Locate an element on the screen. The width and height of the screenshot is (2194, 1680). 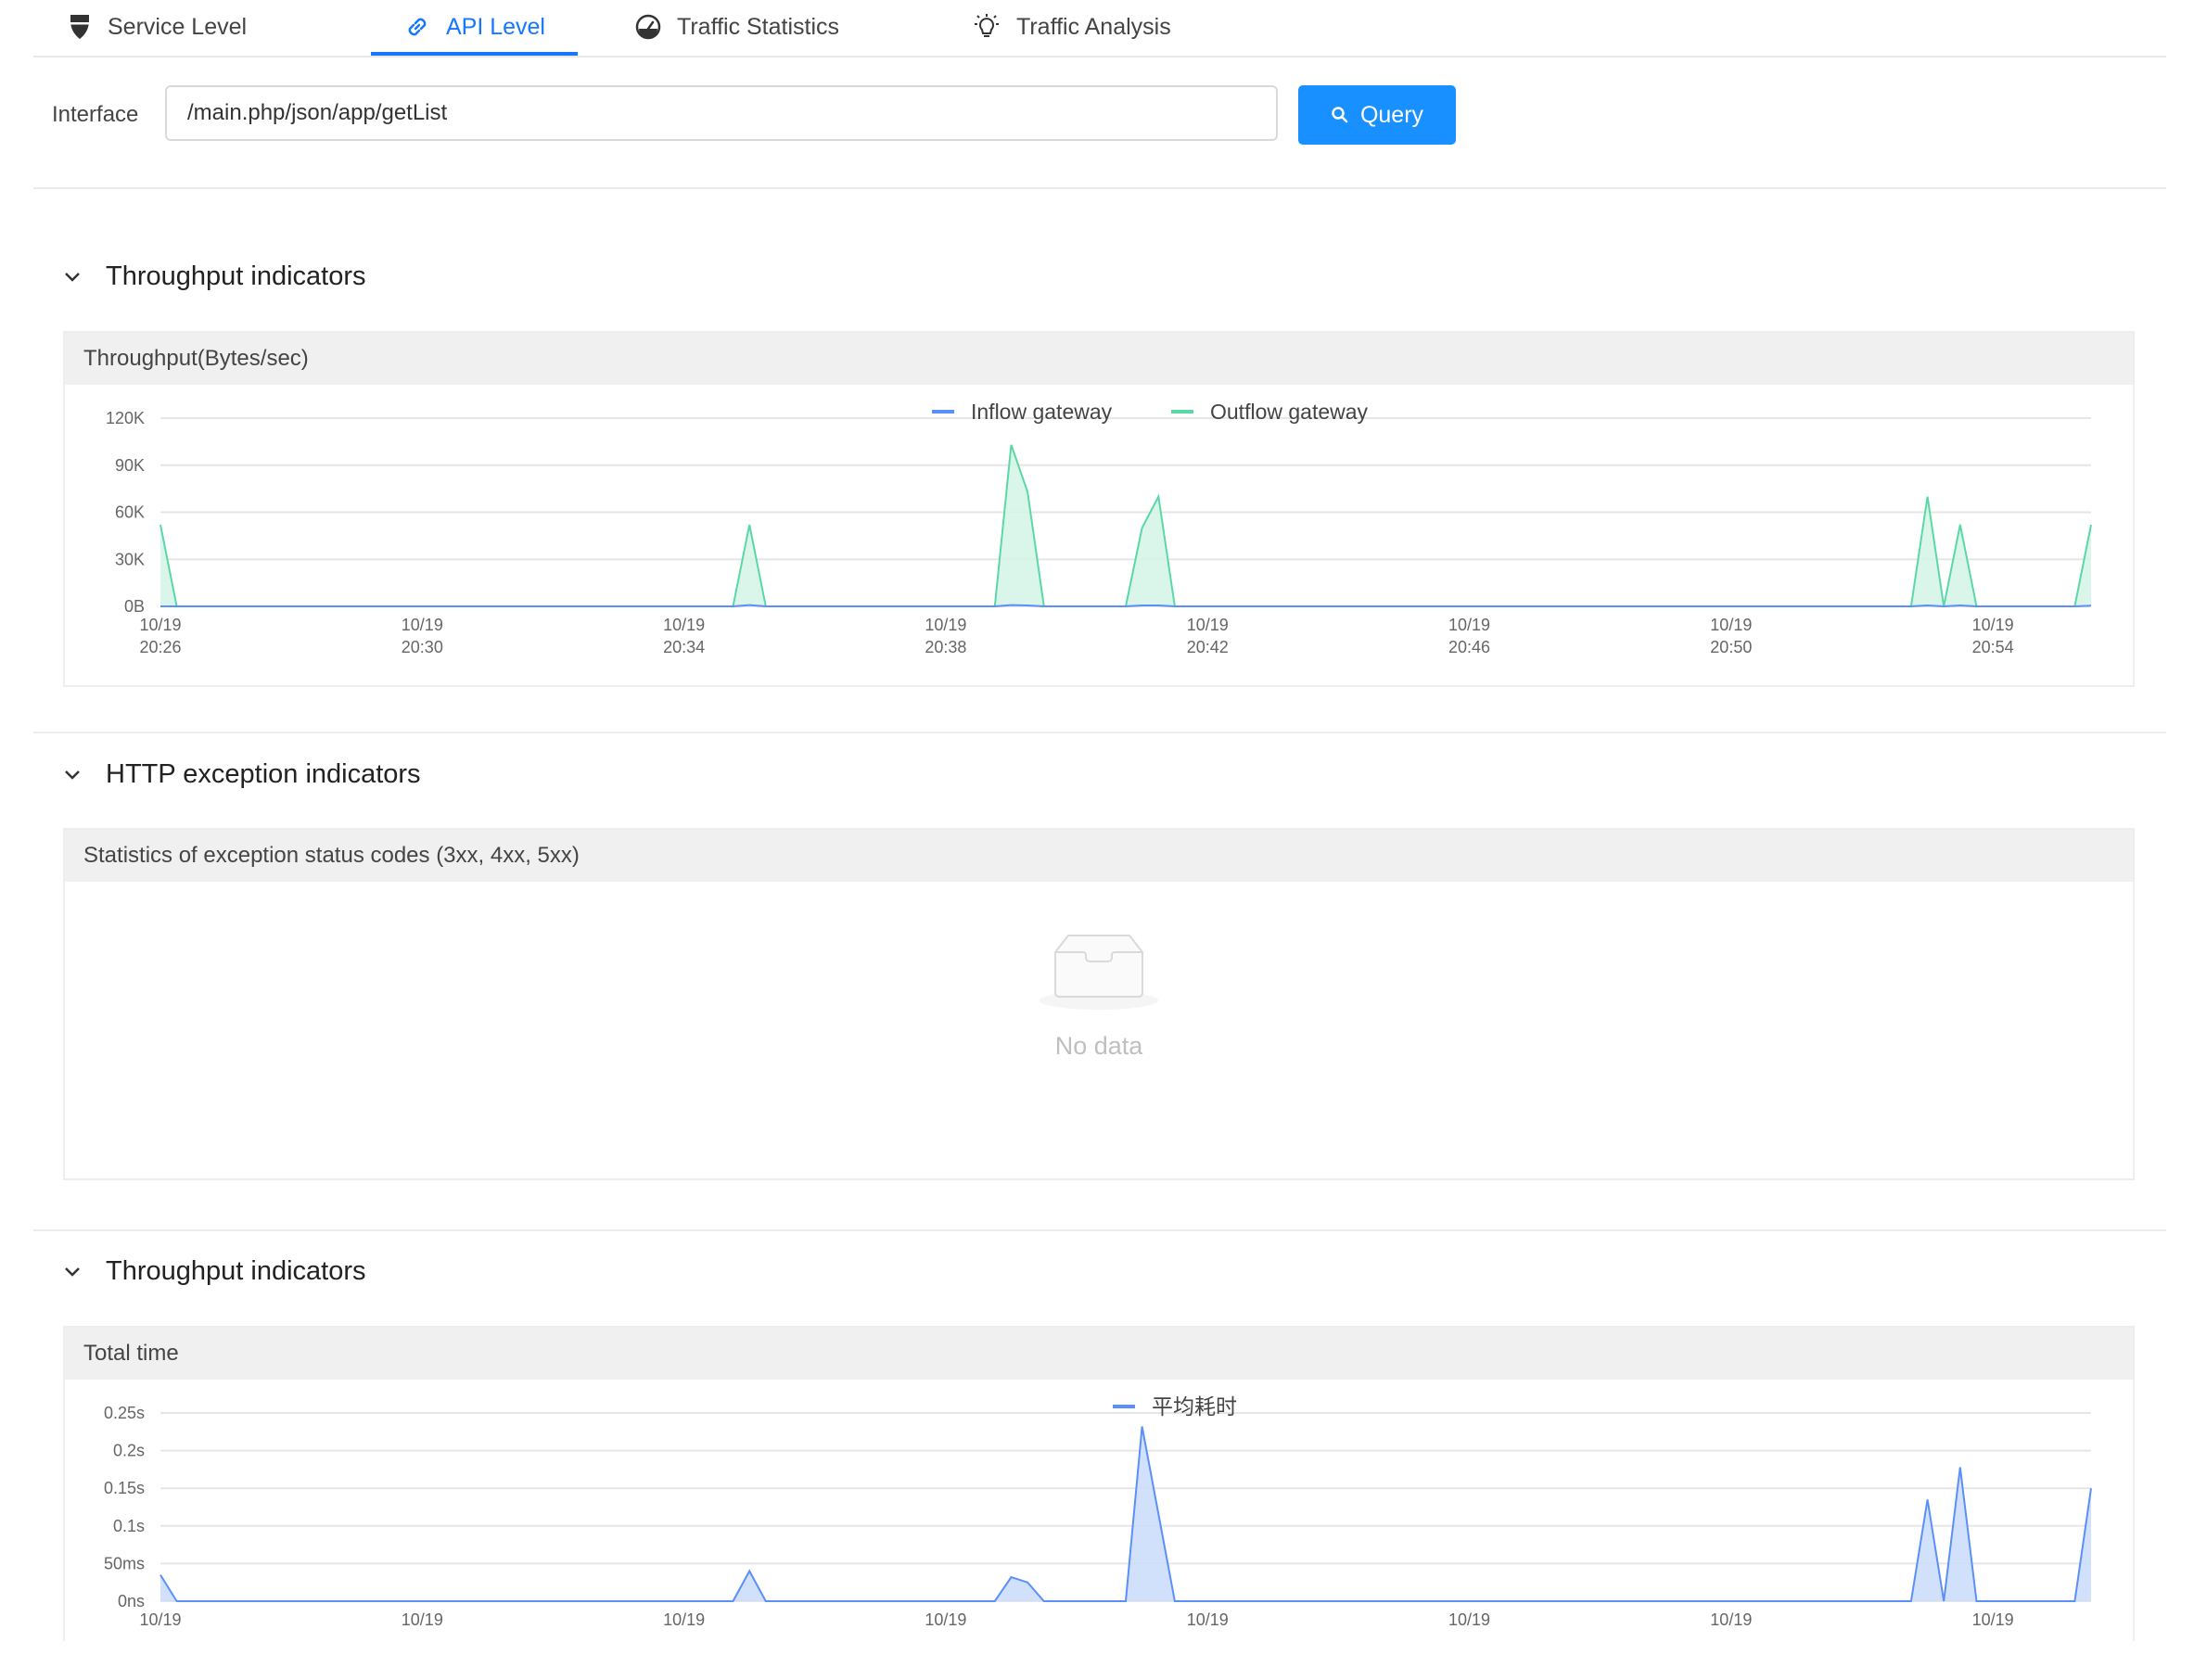
section-header-http-exception: HTTP exception indicators is located at coordinates (242, 774).